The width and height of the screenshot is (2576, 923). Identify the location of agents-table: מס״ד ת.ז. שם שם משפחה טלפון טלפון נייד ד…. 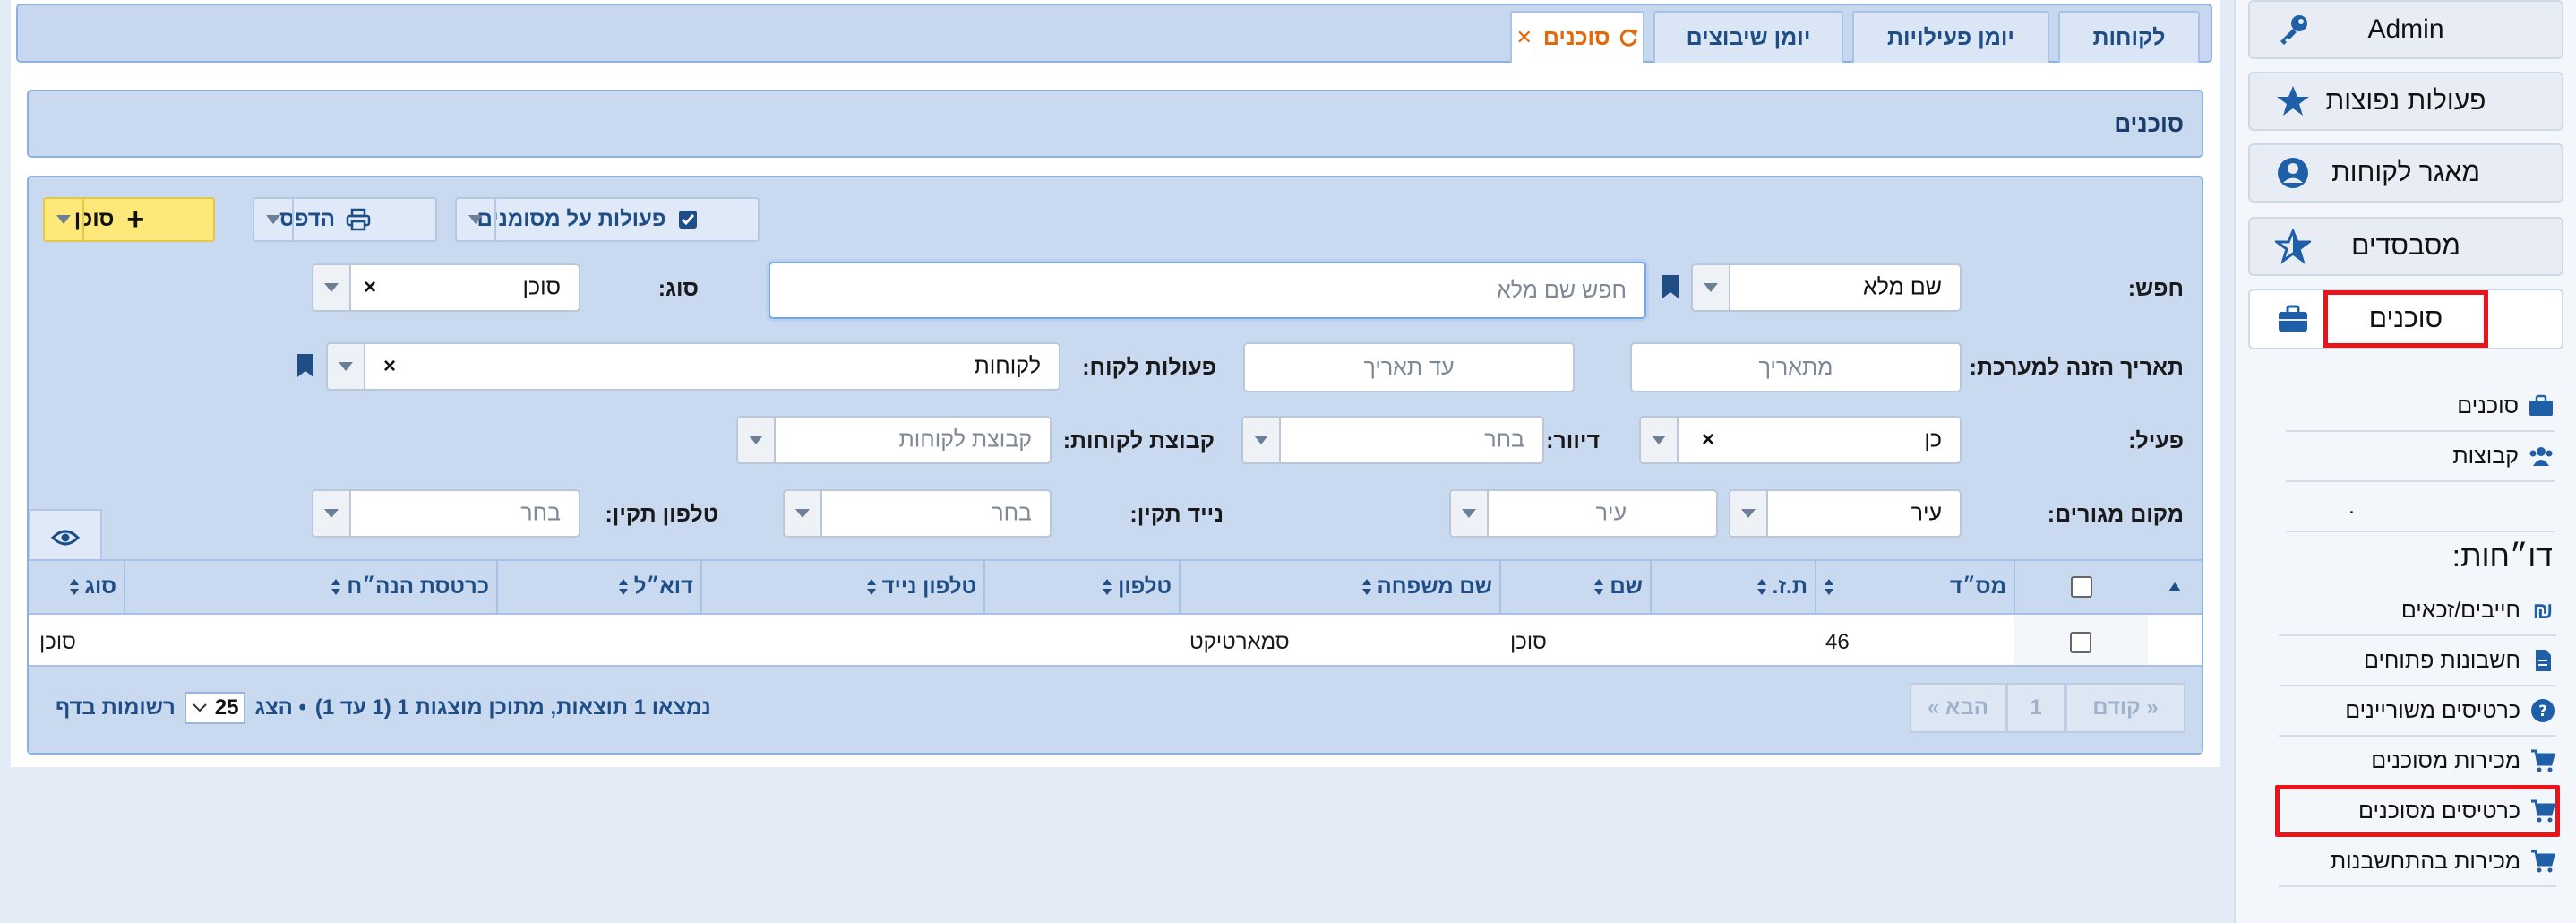
(1115, 615).